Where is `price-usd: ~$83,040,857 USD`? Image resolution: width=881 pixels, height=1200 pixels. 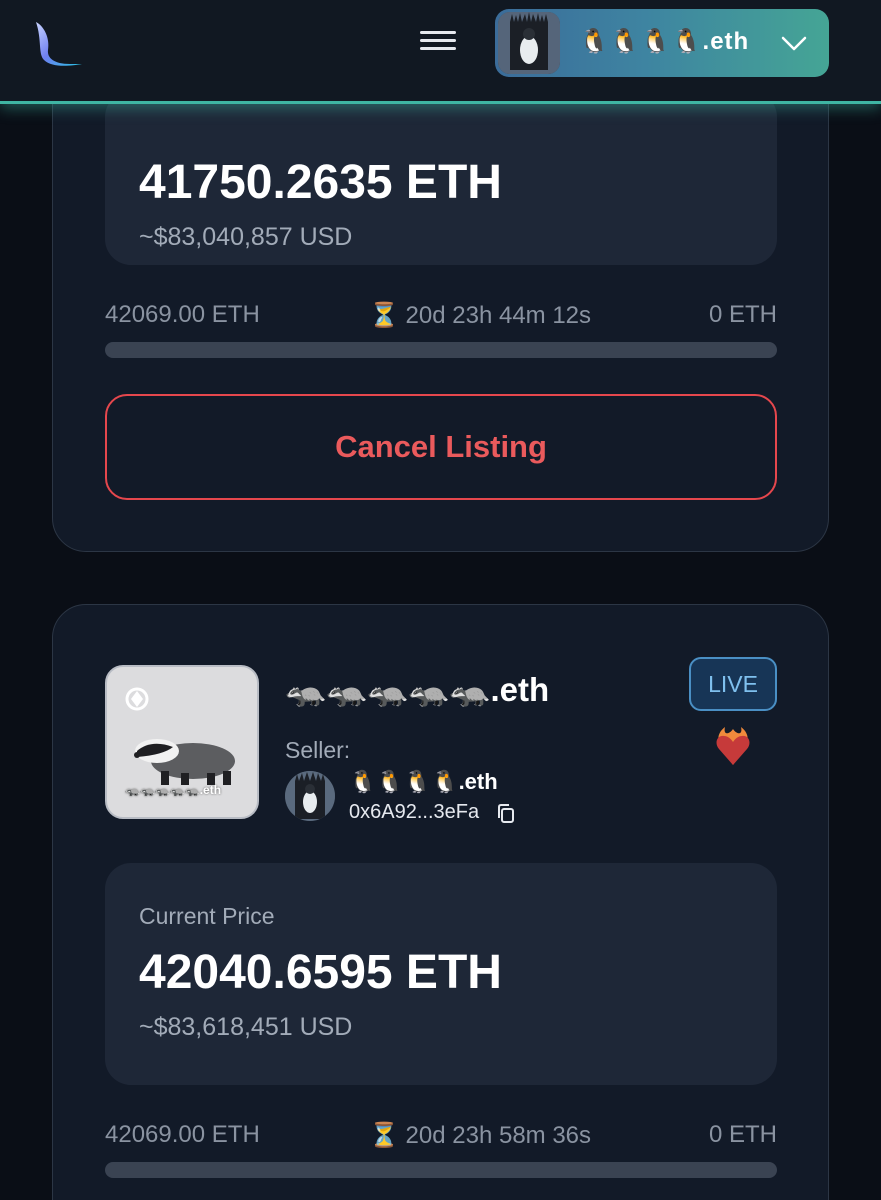 price-usd: ~$83,040,857 USD is located at coordinates (246, 237).